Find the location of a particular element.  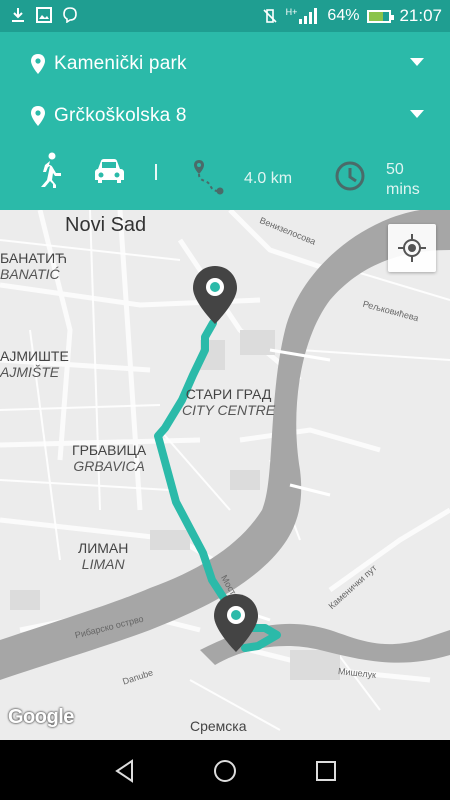

google-logo: Google is located at coordinates (41, 717).